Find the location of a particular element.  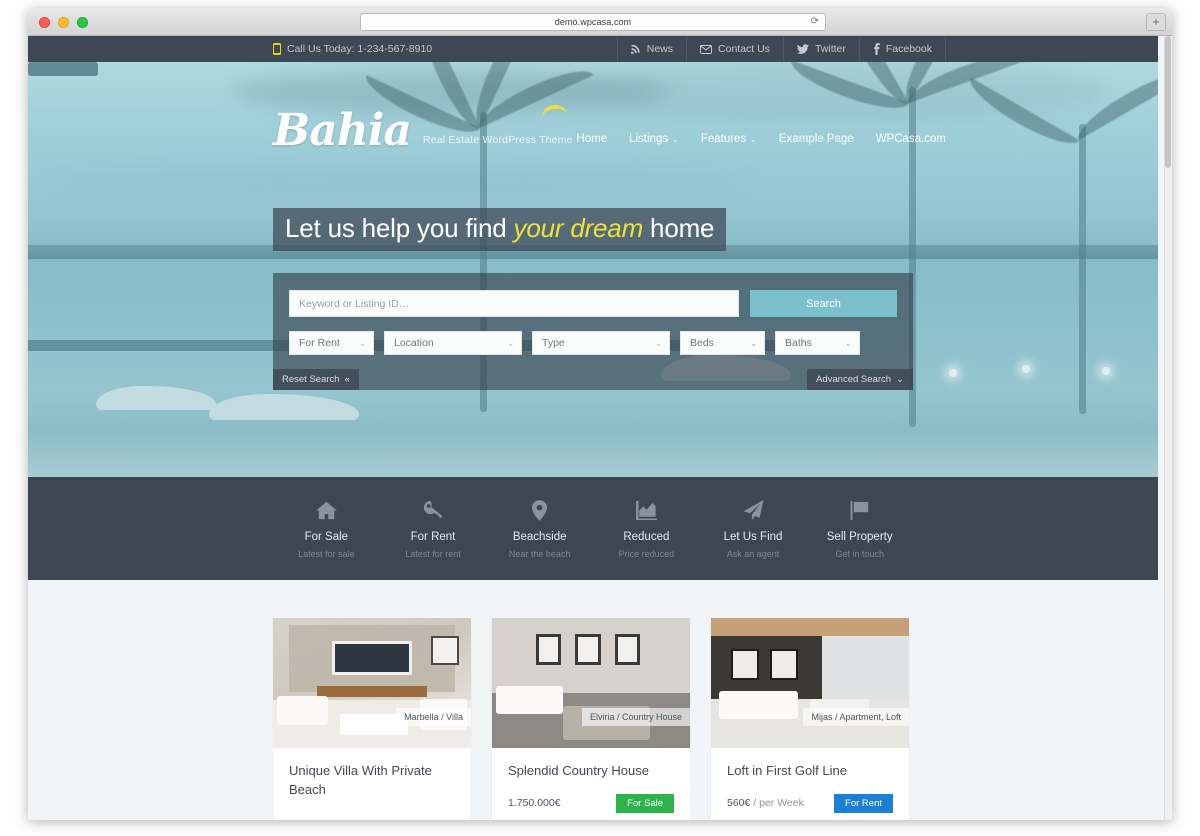

site-logo: Bahia Real Estate WordPress Theme is located at coordinates (423, 135).